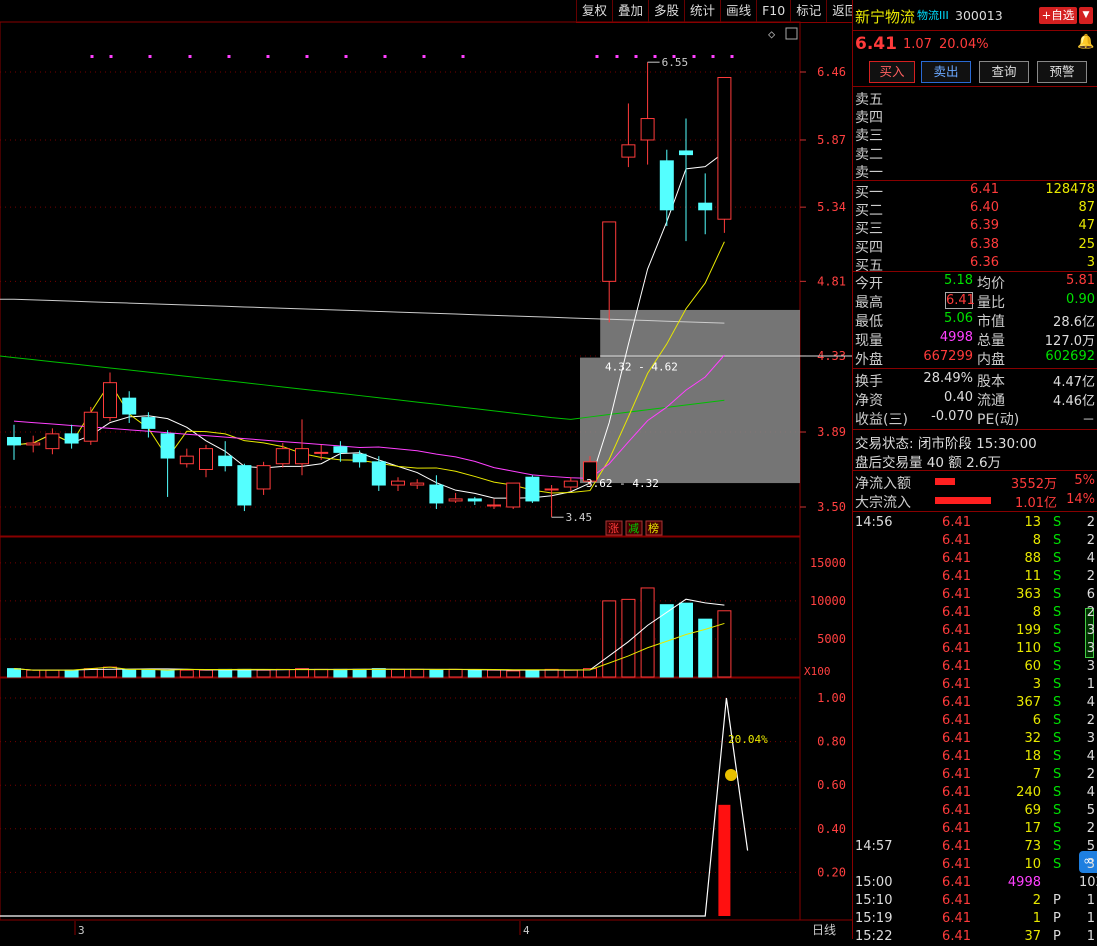 This screenshot has width=1097, height=946. Describe the element at coordinates (1086, 208) in the screenshot. I see `bid-volume: 87` at that location.